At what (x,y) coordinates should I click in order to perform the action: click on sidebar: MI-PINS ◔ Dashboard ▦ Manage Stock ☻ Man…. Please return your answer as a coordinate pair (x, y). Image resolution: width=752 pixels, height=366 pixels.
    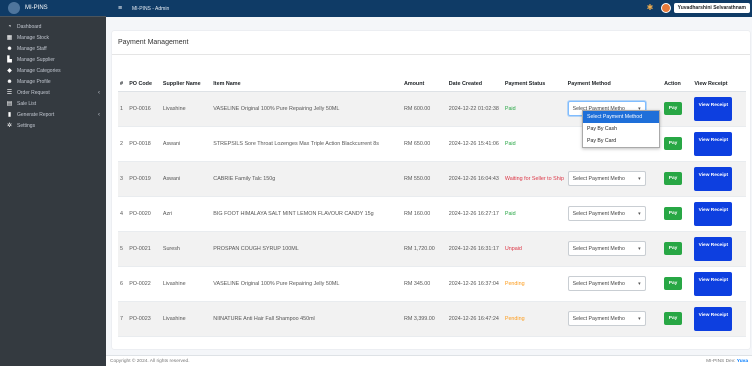
    Looking at the image, I should click on (53, 183).